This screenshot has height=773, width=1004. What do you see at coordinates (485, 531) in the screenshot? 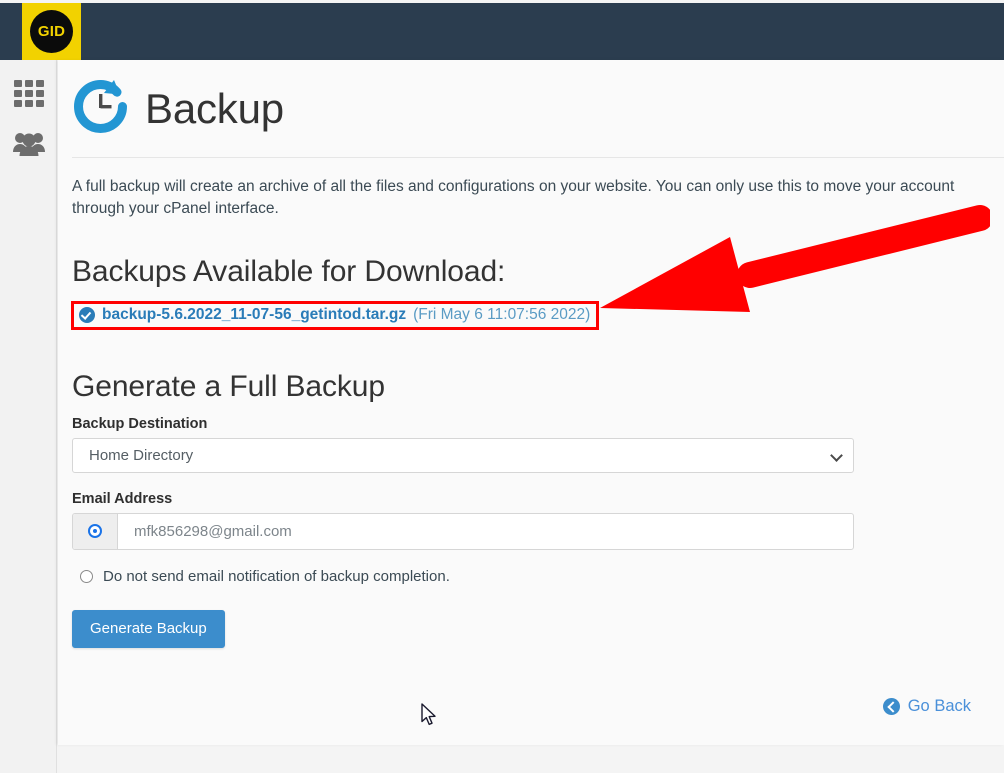
I see `email-address-input` at bounding box center [485, 531].